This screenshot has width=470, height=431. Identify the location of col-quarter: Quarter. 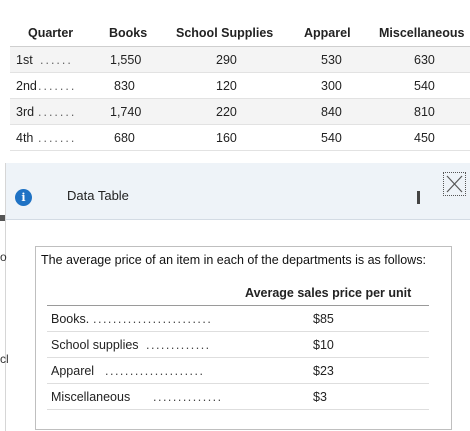
(51, 33).